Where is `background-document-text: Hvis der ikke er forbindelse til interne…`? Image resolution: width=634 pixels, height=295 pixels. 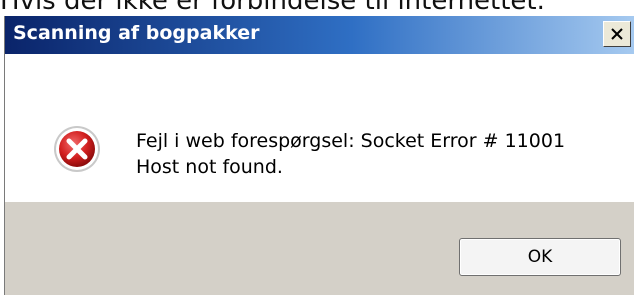 background-document-text: Hvis der ikke er forbindelse til interne… is located at coordinates (272, 8).